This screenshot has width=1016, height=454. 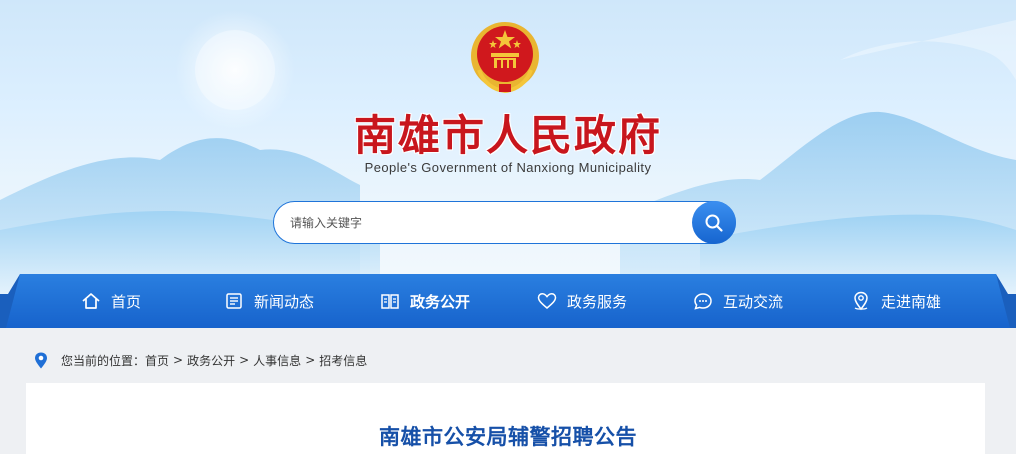 What do you see at coordinates (110, 301) in the screenshot?
I see `nav-item-home: 首页` at bounding box center [110, 301].